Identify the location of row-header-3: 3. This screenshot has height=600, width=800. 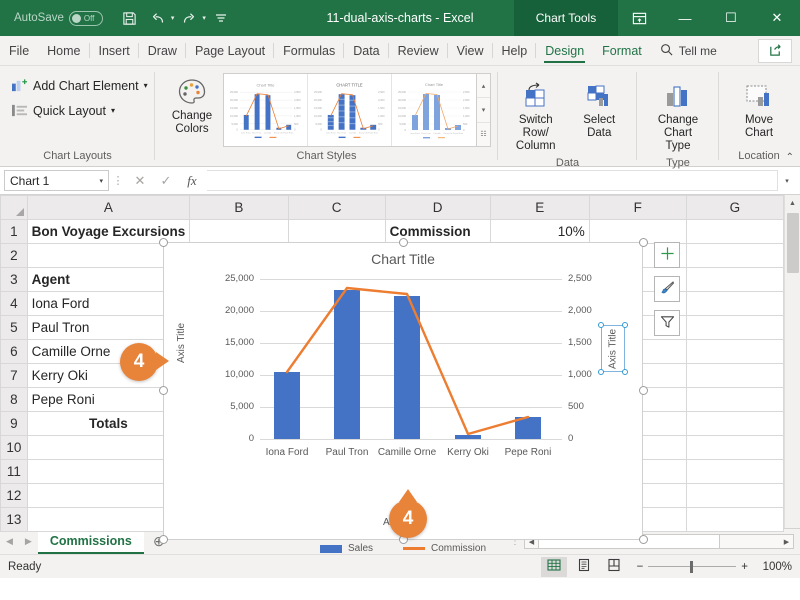
(14, 279).